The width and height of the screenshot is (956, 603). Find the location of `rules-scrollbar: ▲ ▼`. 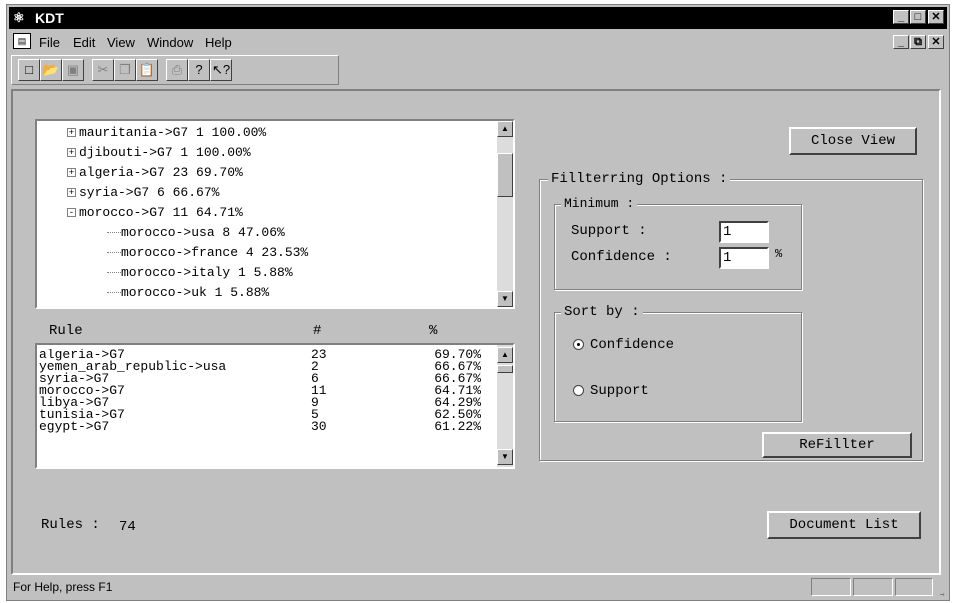

rules-scrollbar: ▲ ▼ is located at coordinates (505, 406).